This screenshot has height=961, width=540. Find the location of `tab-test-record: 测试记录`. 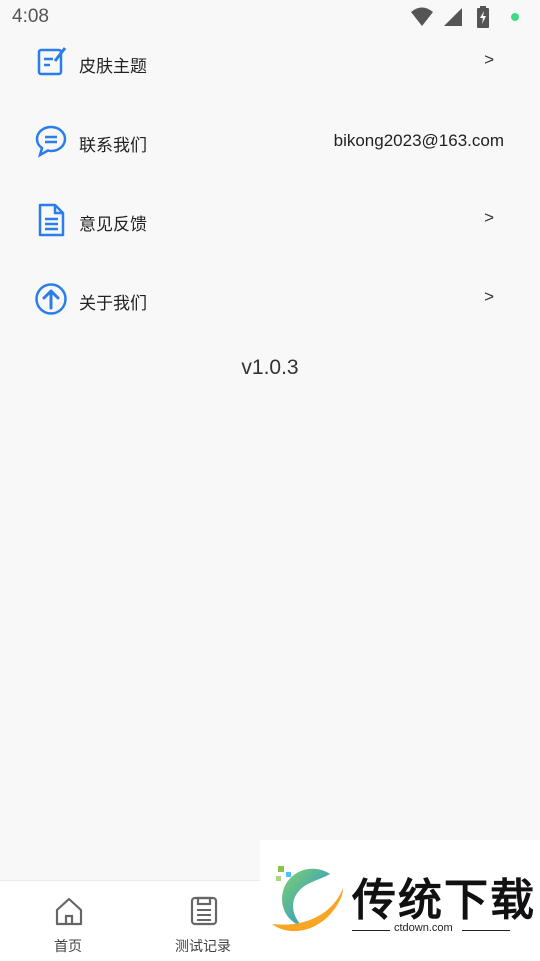

tab-test-record: 测试记录 is located at coordinates (203, 921).